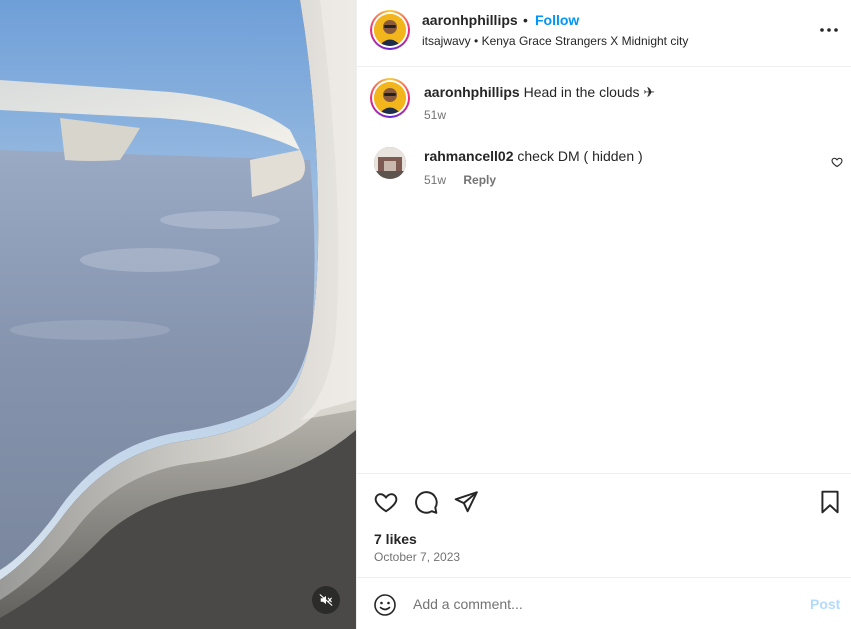  Describe the element at coordinates (589, 92) in the screenshot. I see `caption-body: Head in the clouds ✈` at that location.